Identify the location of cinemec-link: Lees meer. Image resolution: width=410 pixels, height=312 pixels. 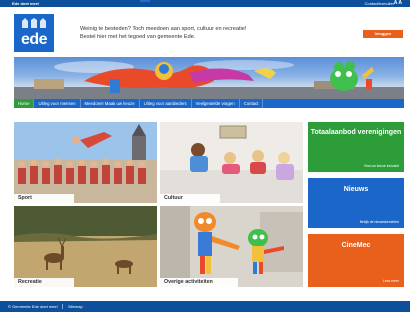
(391, 281).